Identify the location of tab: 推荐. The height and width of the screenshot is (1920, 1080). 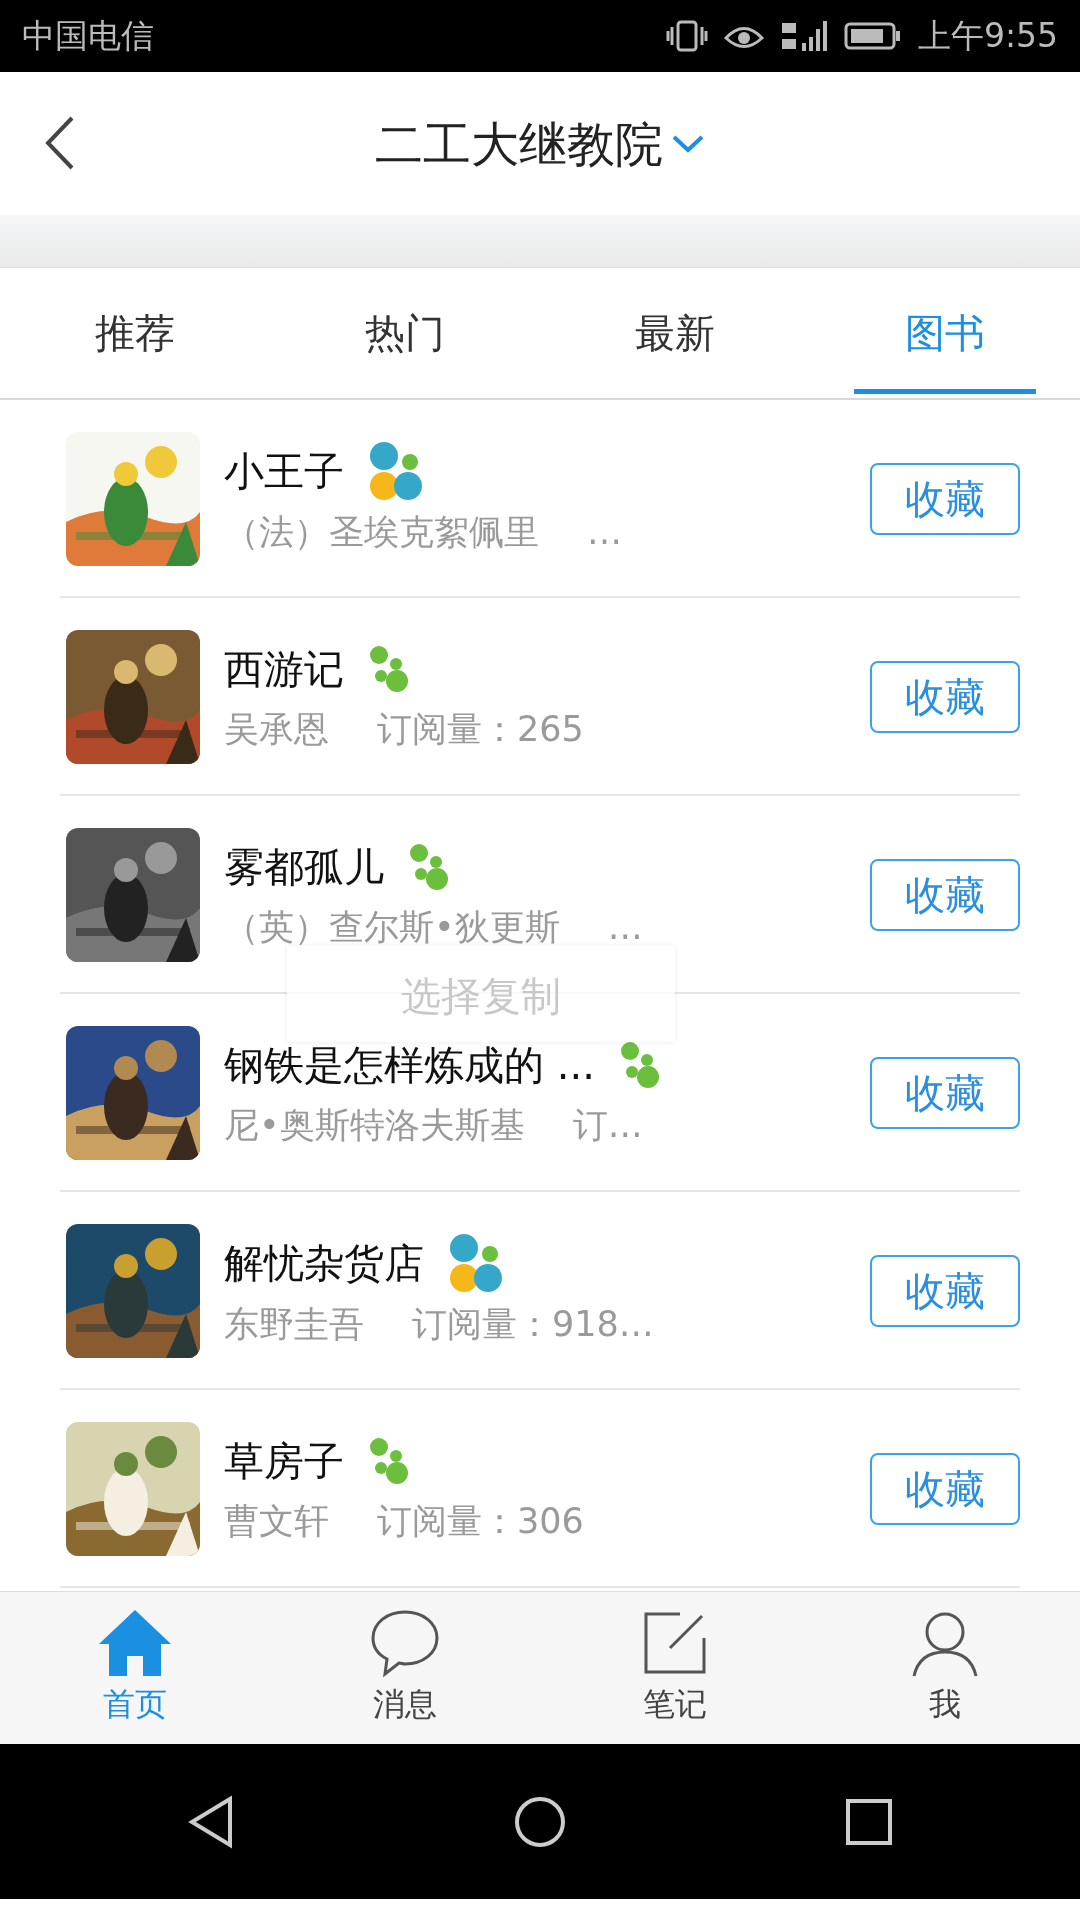
(135, 333).